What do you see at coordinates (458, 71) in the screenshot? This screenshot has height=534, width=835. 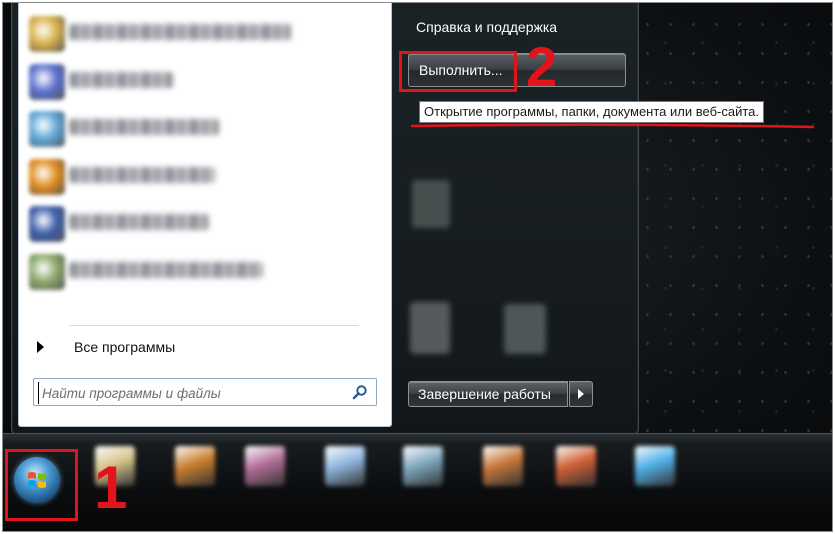 I see `run-button-highlight` at bounding box center [458, 71].